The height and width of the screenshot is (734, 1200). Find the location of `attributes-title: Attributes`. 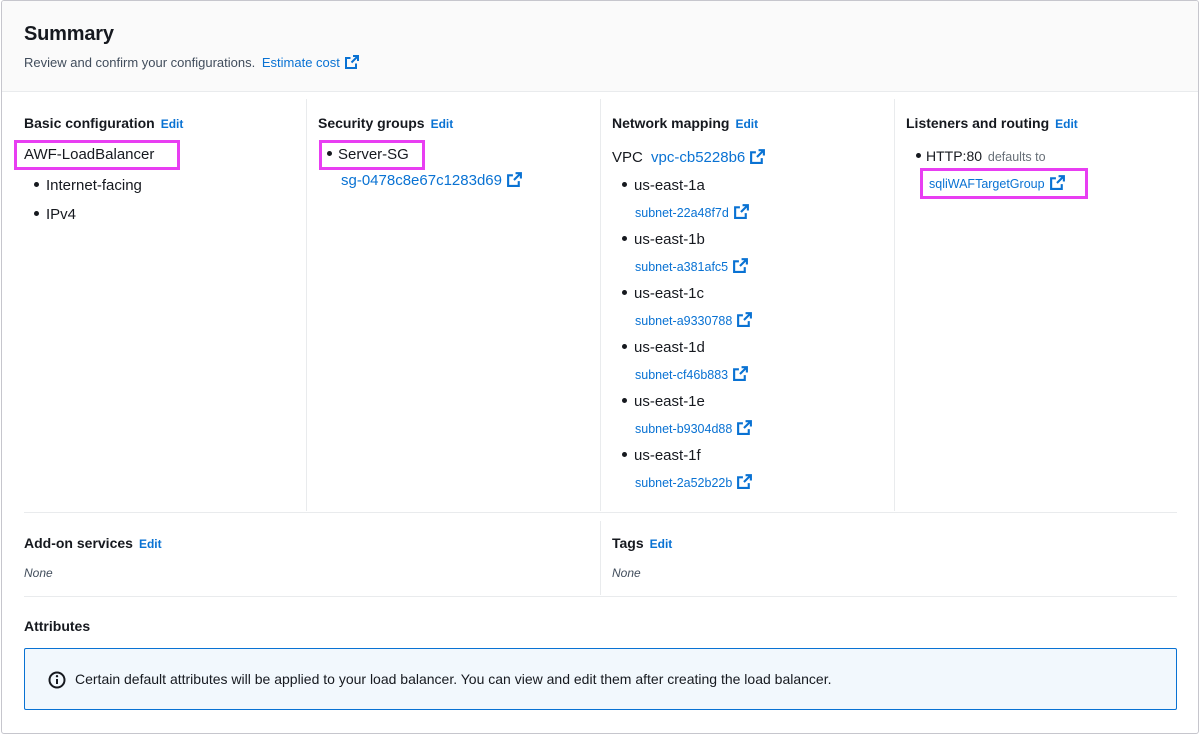

attributes-title: Attributes is located at coordinates (57, 626).